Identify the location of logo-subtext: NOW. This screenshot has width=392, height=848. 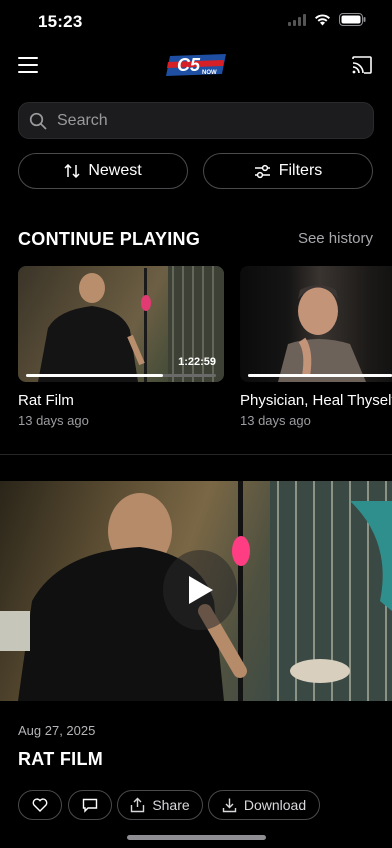
(209, 73).